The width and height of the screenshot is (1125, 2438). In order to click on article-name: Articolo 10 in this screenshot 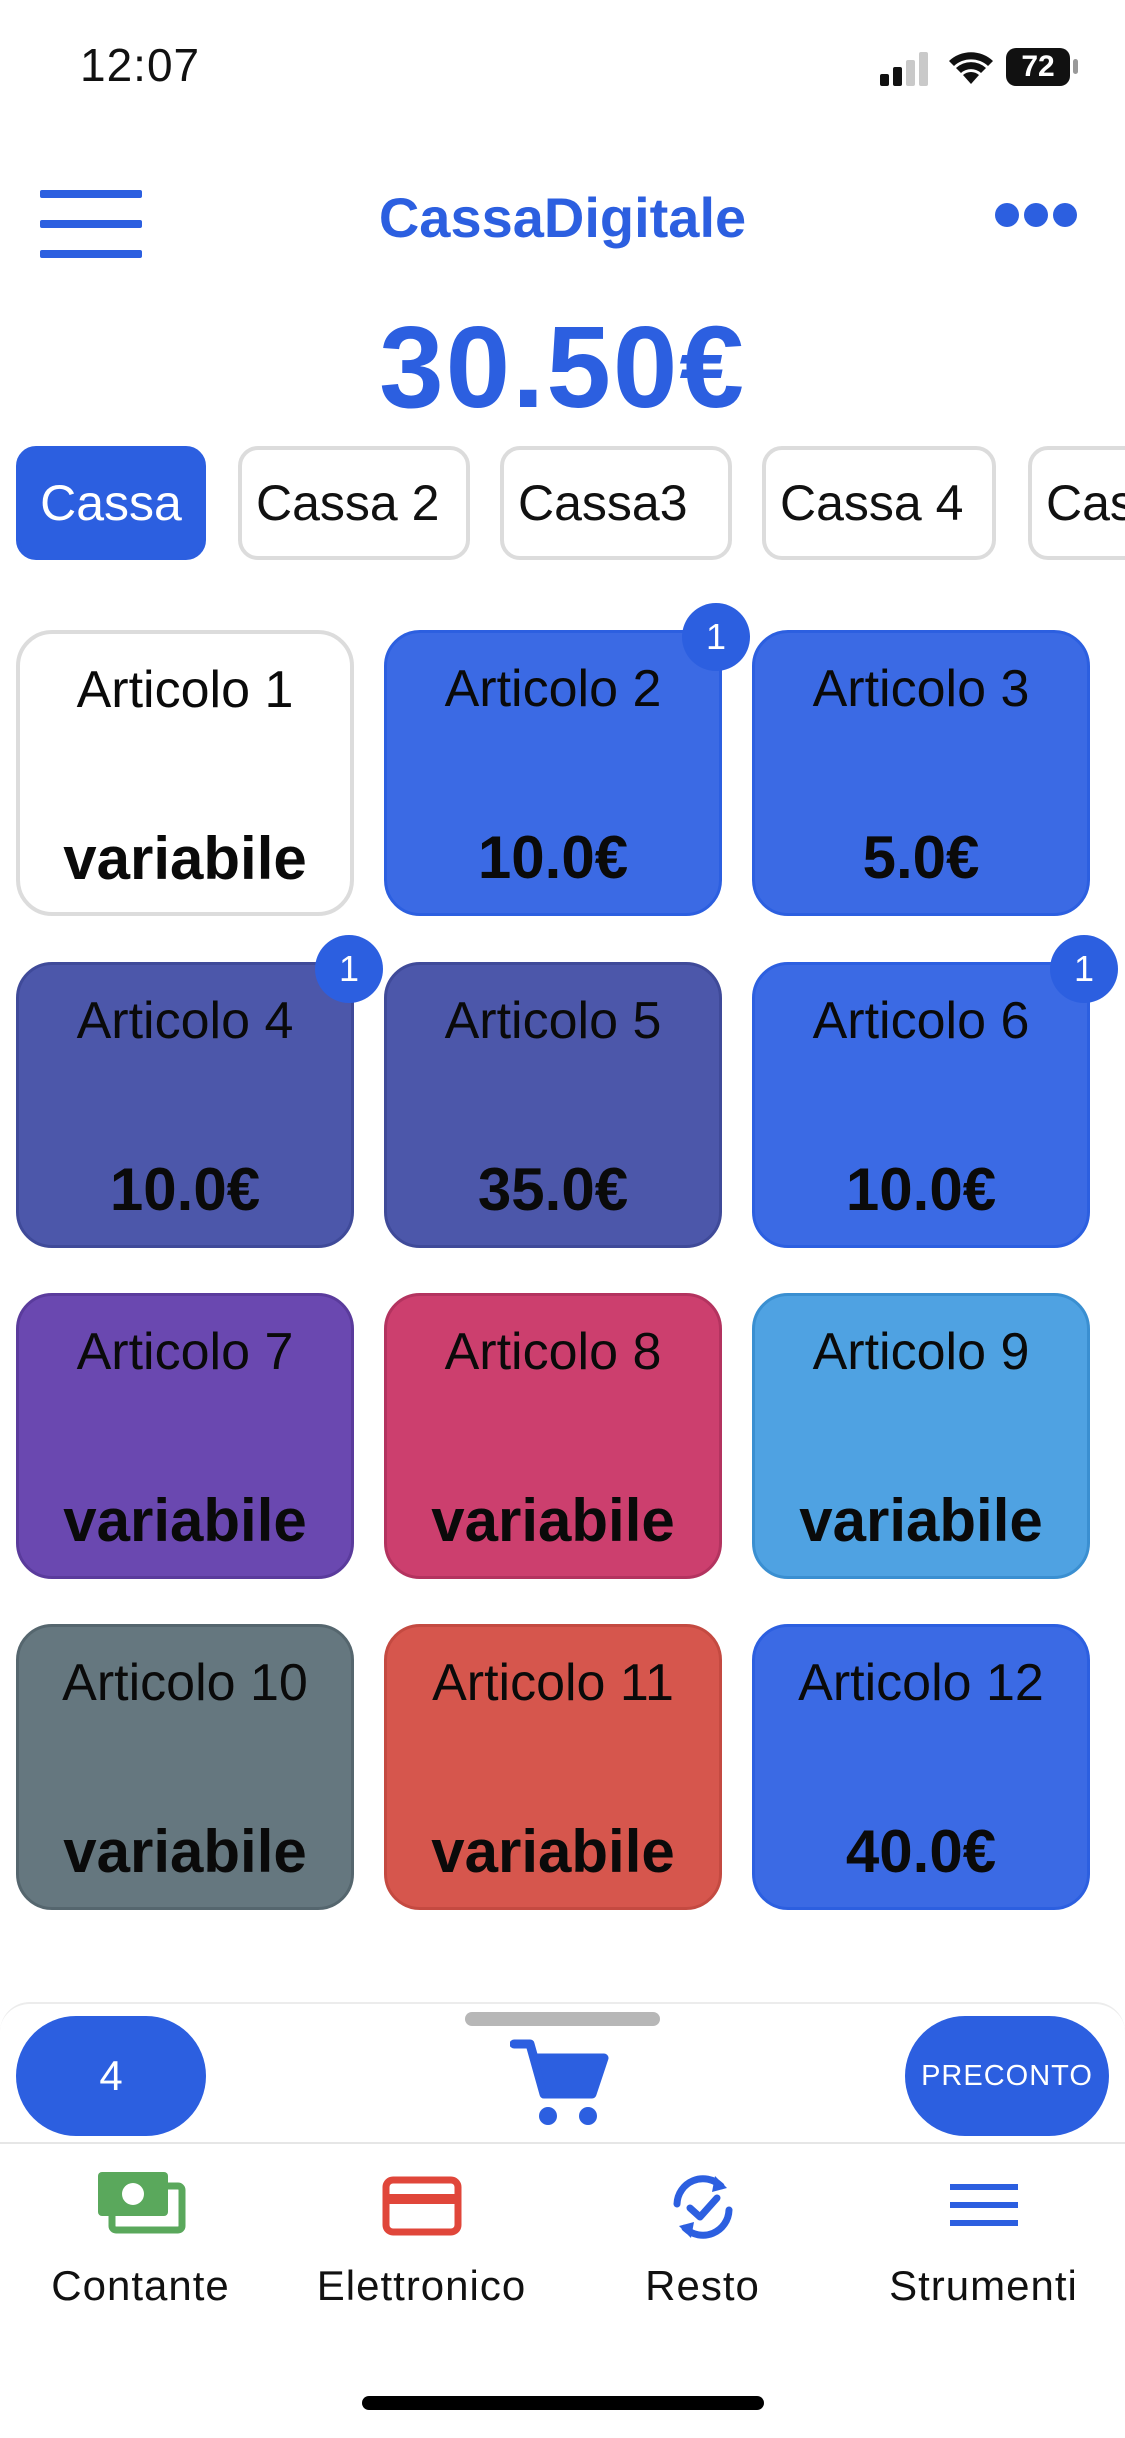, I will do `click(185, 1683)`.